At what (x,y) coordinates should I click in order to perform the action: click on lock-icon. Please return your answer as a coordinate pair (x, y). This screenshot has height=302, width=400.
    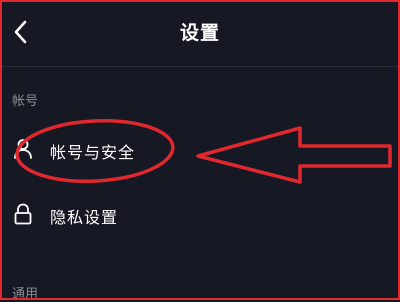
    Looking at the image, I should click on (23, 214).